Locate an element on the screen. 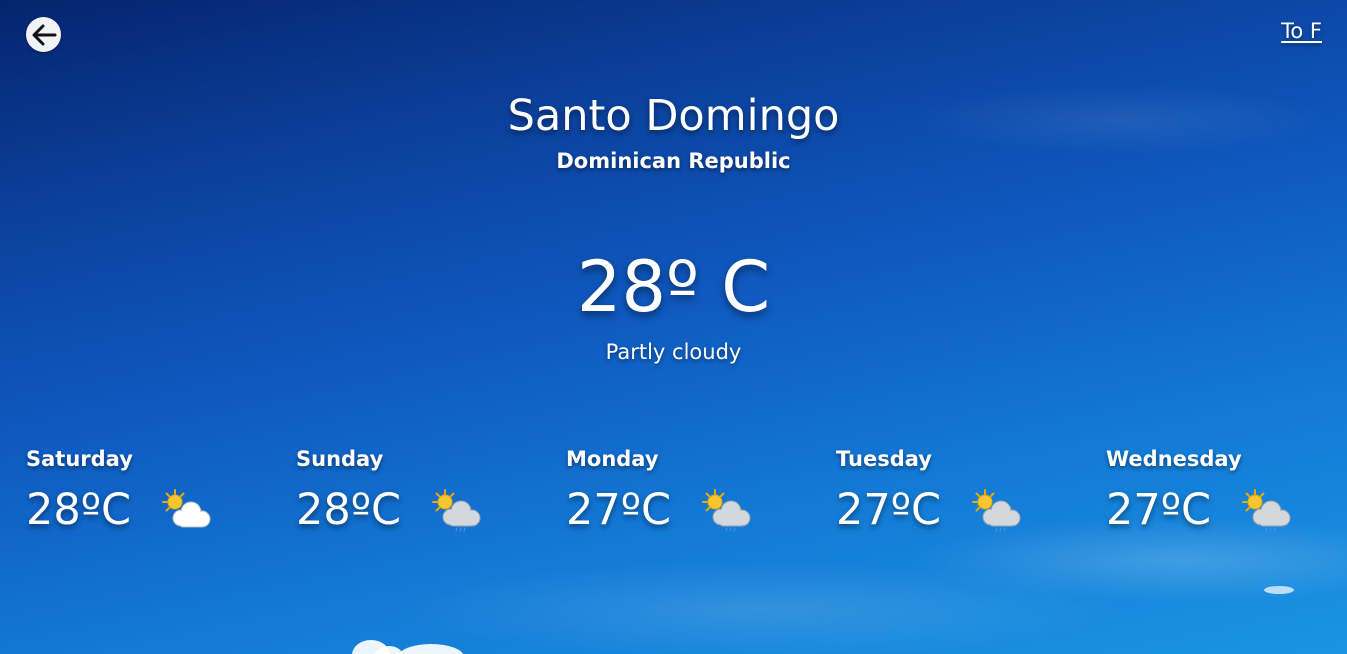  forecast-day: Saturday 28ºC is located at coordinates (161, 491).